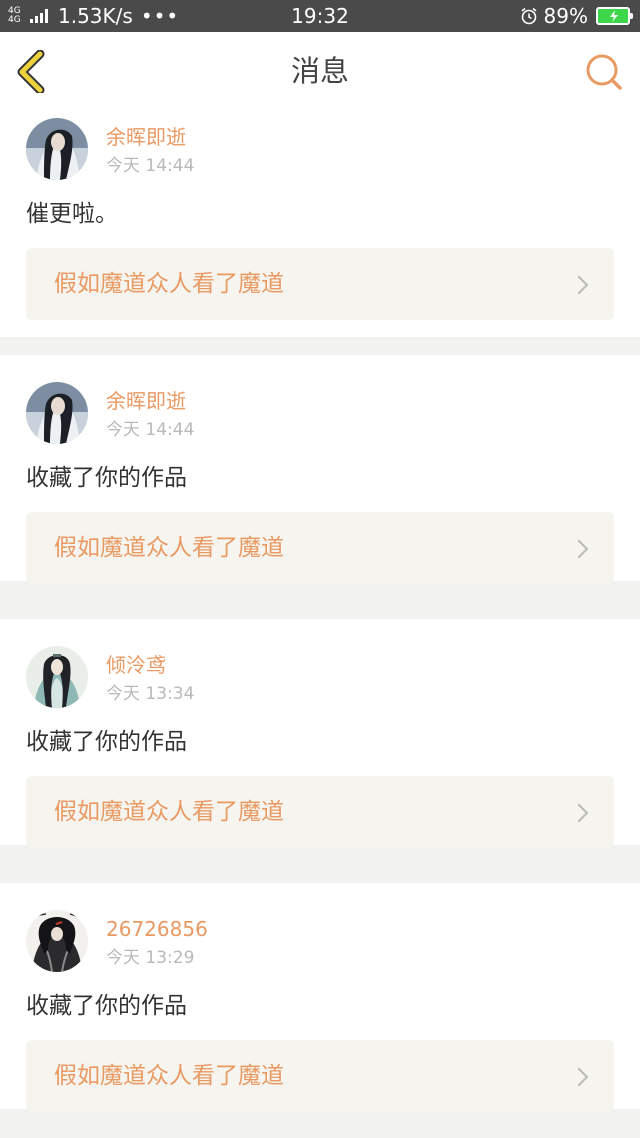  I want to click on battery-charging-icon, so click(614, 16).